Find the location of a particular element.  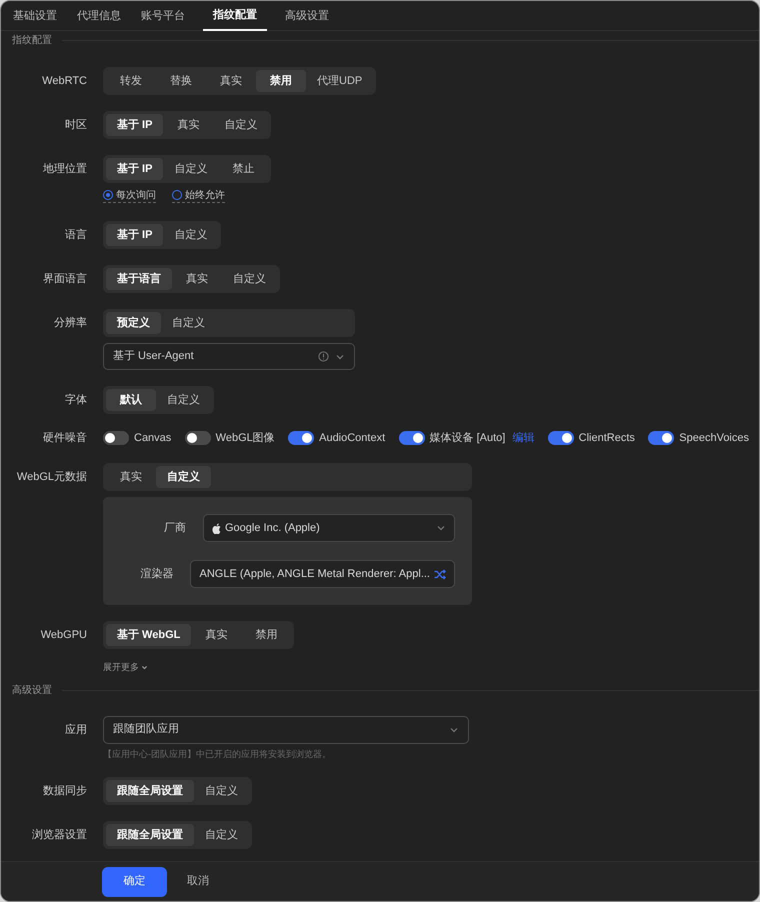

tab: 指纹配置 is located at coordinates (235, 16).